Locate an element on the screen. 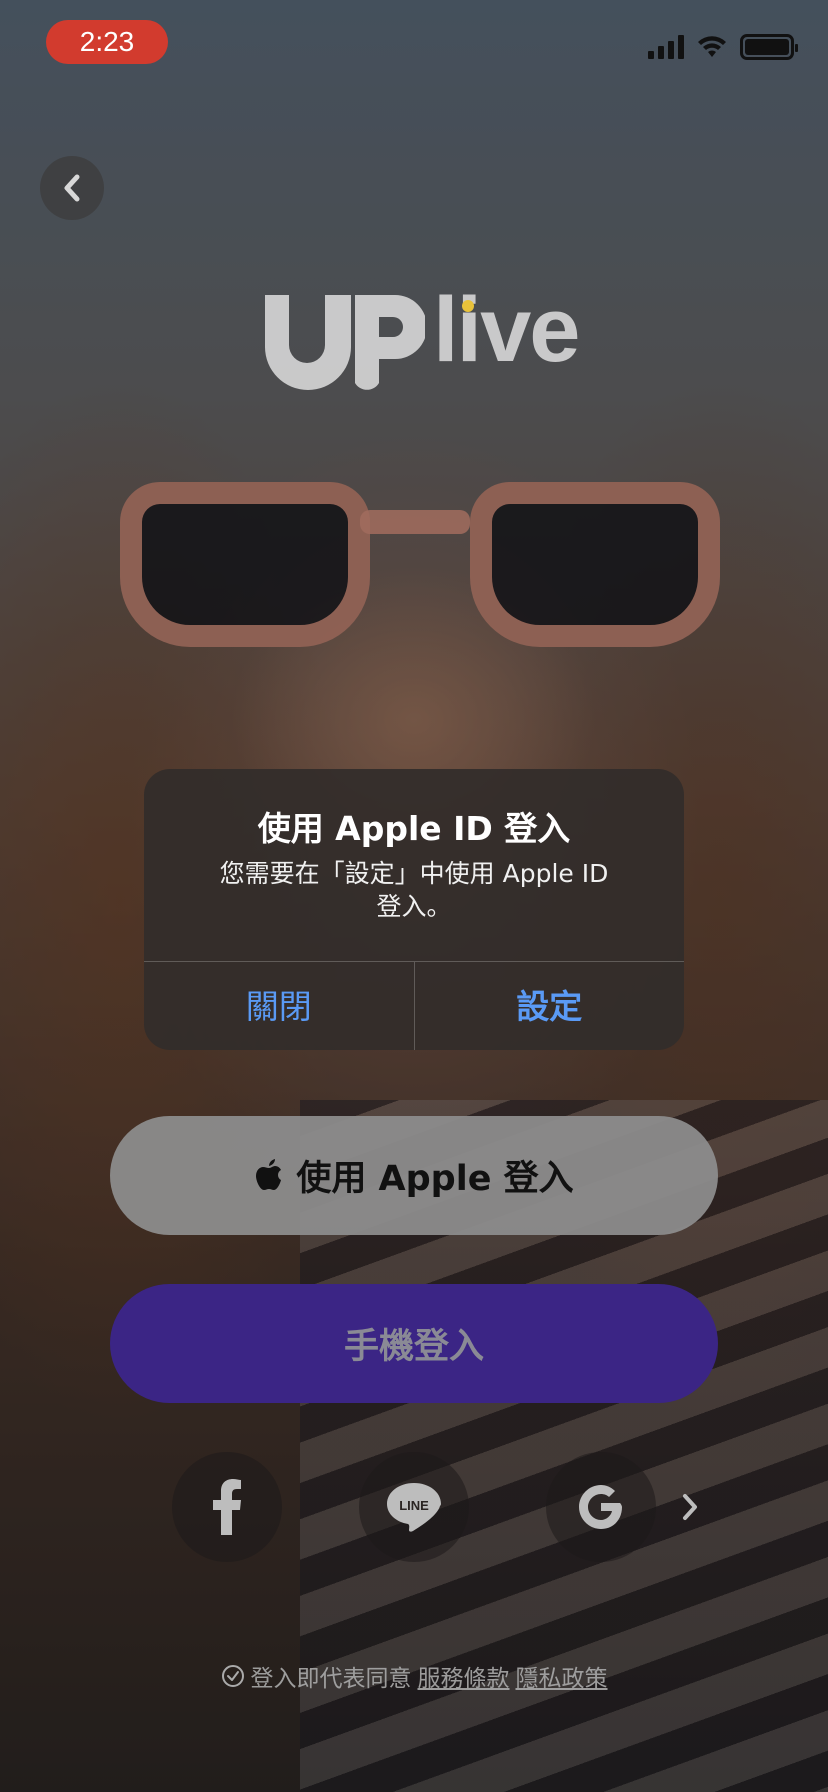  uplive-logo: live is located at coordinates (417, 335).